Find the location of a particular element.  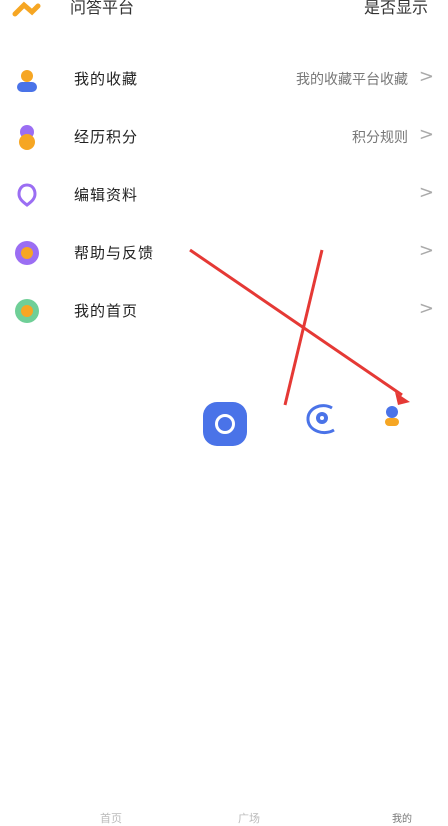

list-item-label: 编辑资料 is located at coordinates (106, 195).